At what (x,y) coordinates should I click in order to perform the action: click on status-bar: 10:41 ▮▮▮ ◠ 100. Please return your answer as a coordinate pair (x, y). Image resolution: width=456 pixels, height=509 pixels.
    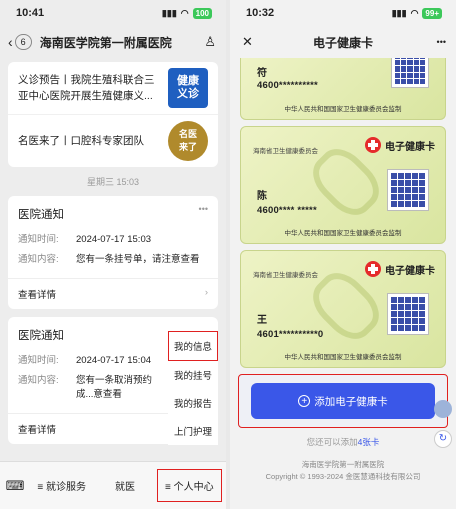
    Looking at the image, I should click on (113, 13).